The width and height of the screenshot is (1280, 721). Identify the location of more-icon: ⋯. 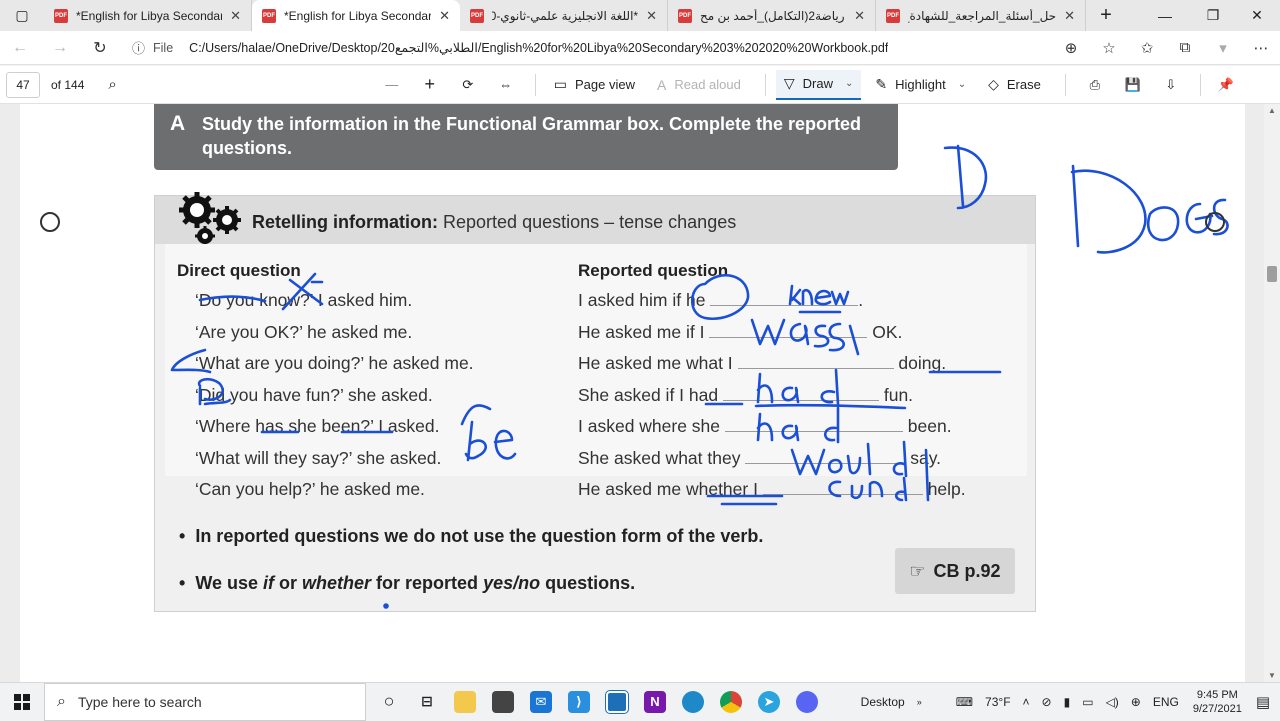
(1261, 48).